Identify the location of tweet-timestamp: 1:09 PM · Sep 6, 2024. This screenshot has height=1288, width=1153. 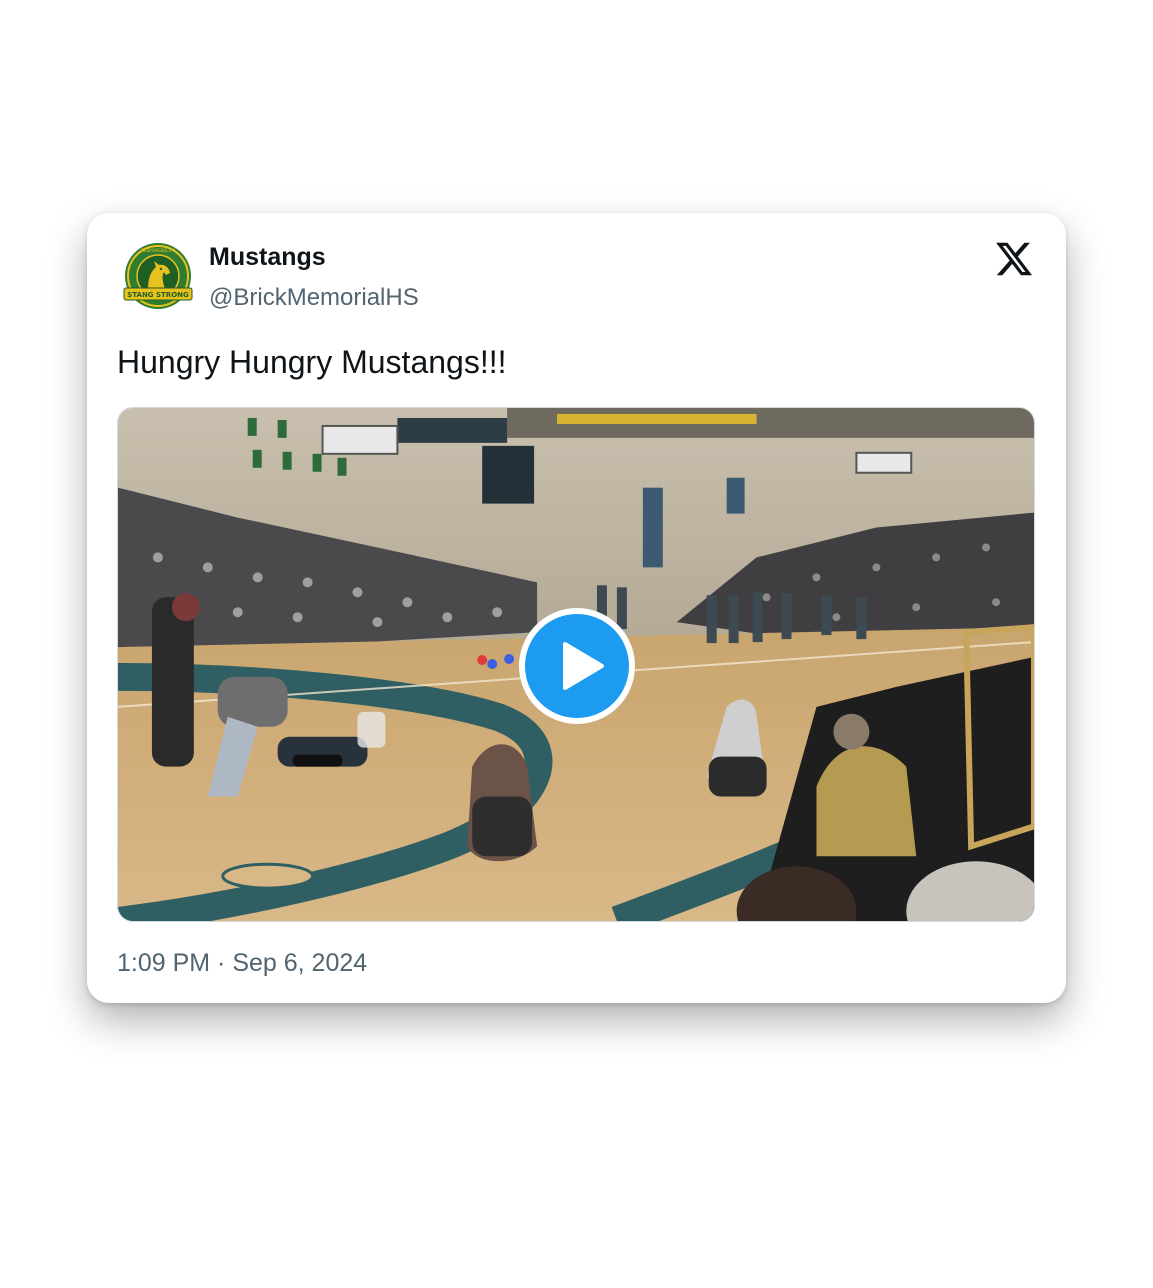
(242, 963).